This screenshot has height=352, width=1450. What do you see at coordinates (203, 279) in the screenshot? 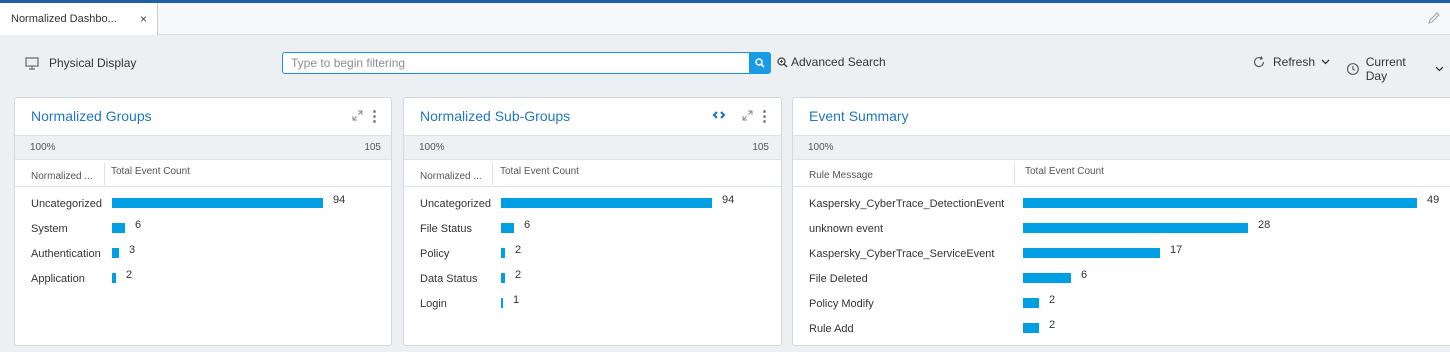
I see `table-row: Application 2` at bounding box center [203, 279].